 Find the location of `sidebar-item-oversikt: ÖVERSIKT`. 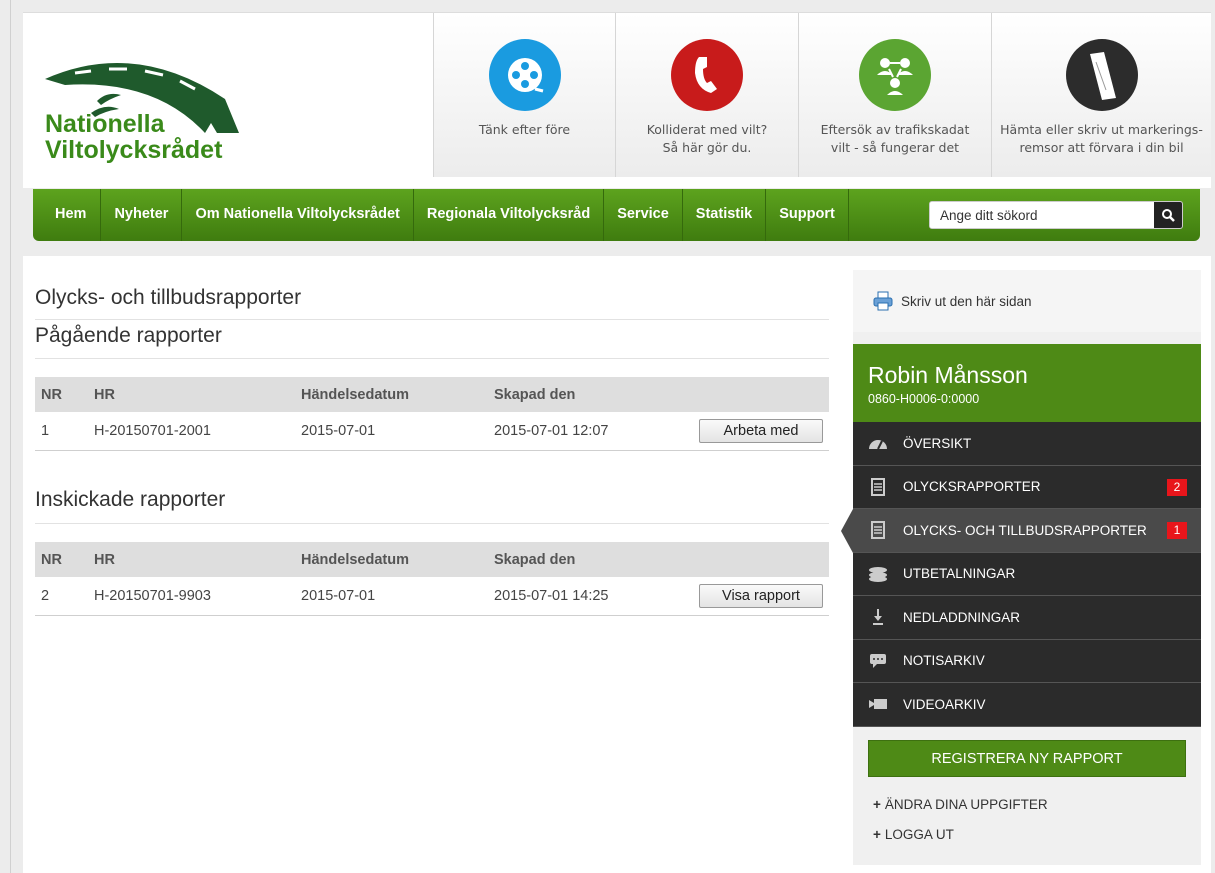

sidebar-item-oversikt: ÖVERSIKT is located at coordinates (1027, 444).